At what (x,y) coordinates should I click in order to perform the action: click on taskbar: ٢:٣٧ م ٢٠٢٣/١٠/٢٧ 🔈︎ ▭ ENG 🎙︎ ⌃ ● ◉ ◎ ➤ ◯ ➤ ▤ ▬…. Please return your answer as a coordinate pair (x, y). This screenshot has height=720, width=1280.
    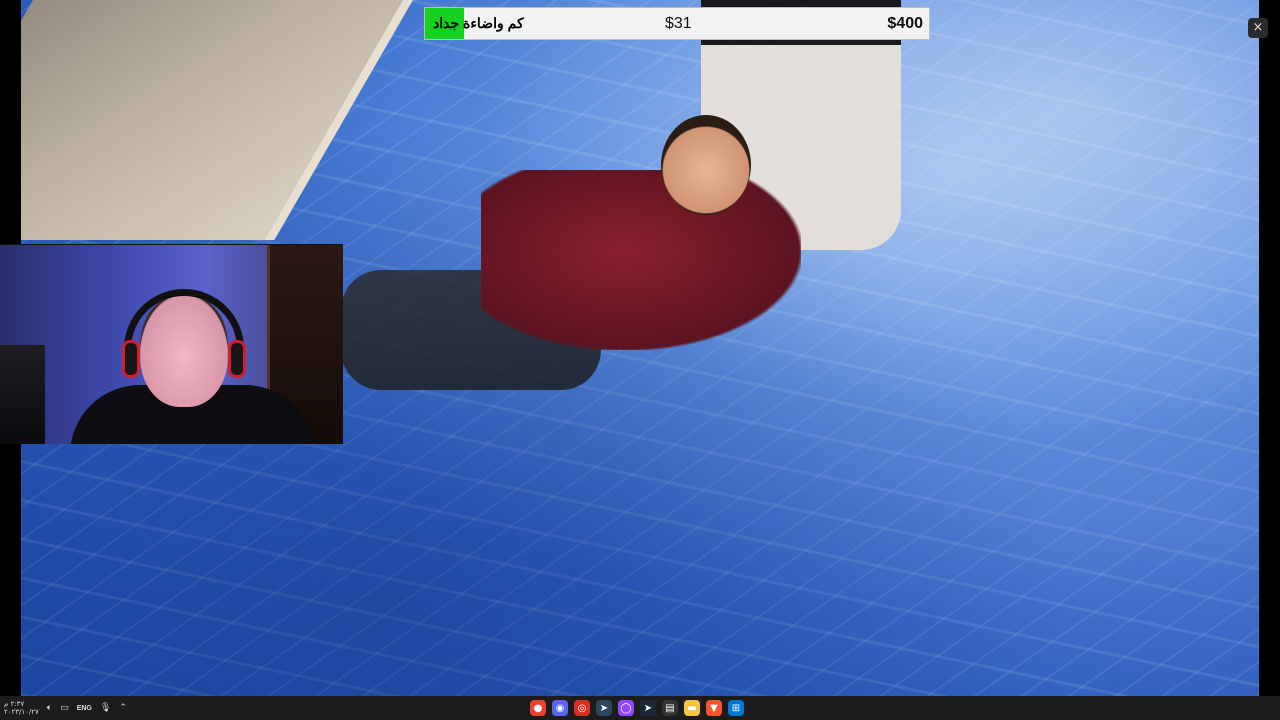
    Looking at the image, I should click on (640, 708).